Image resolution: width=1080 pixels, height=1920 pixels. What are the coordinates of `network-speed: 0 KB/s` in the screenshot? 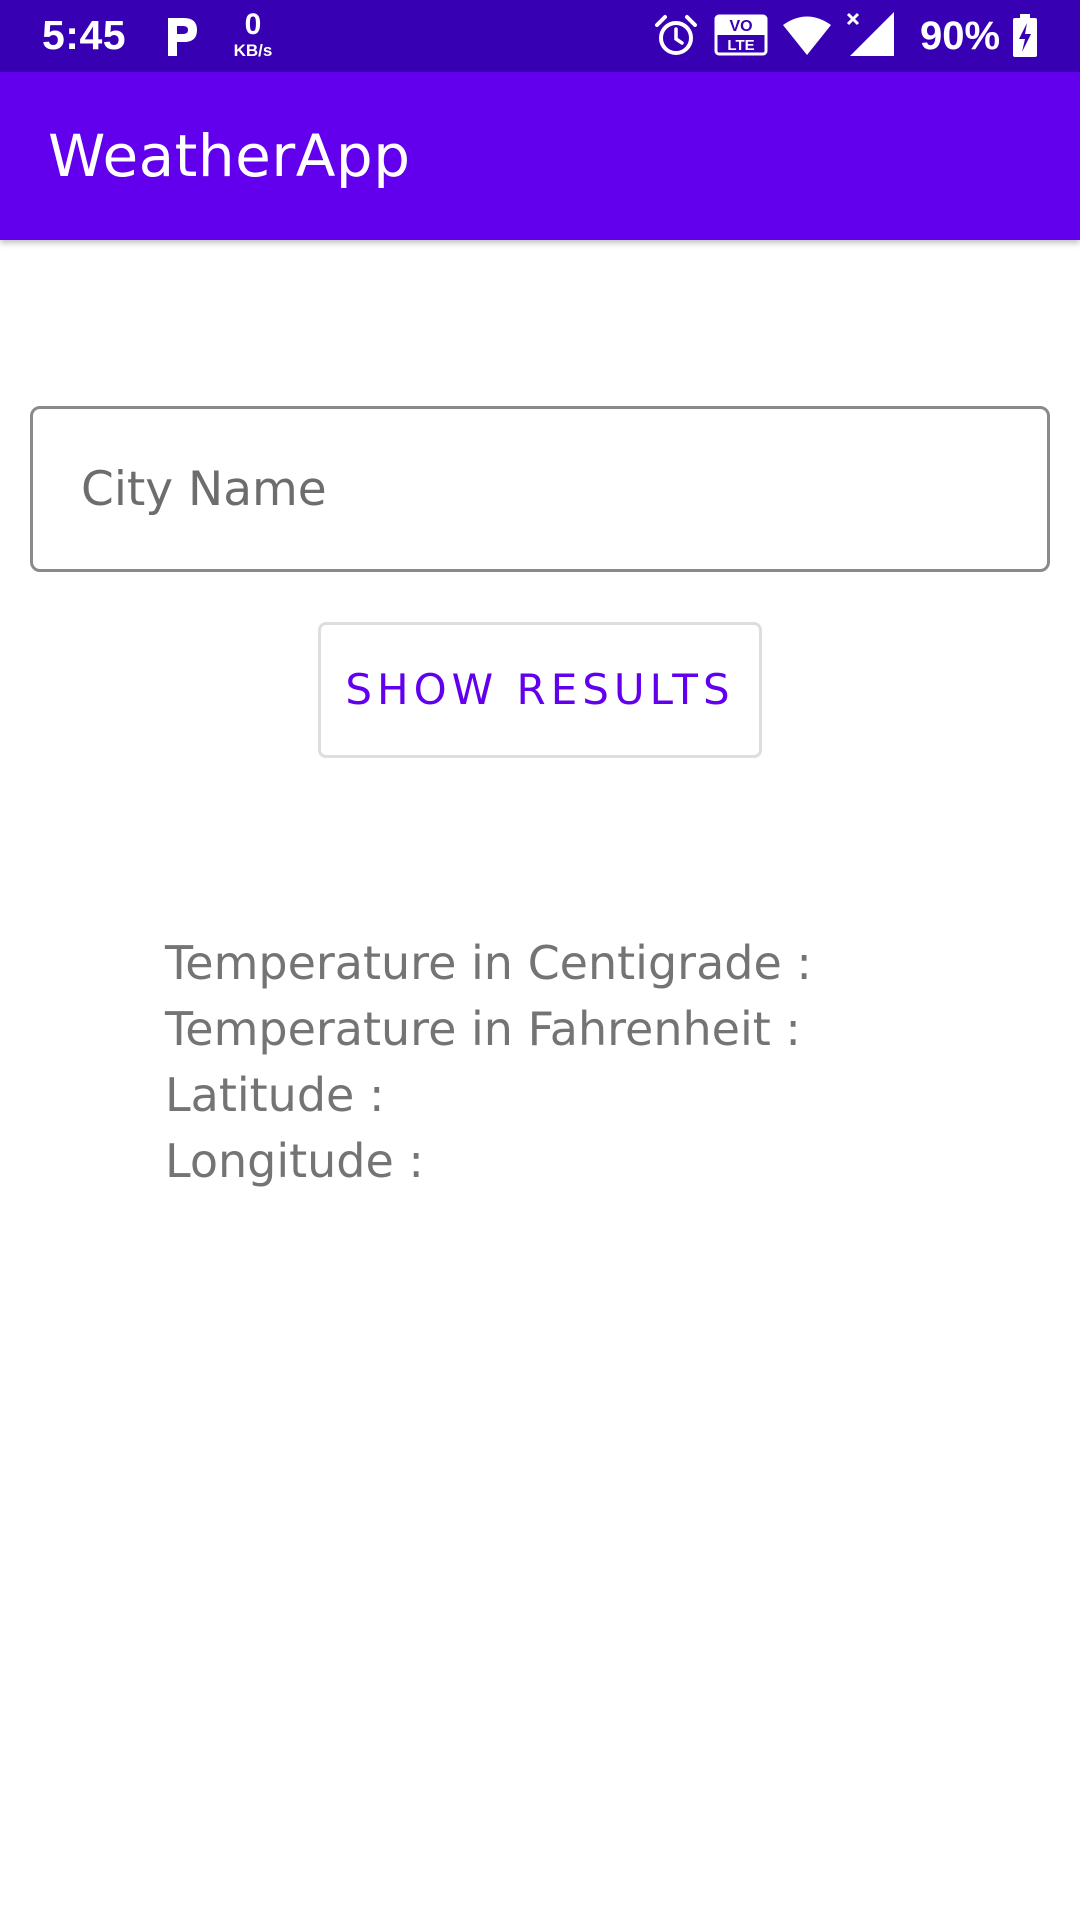 It's located at (253, 34).